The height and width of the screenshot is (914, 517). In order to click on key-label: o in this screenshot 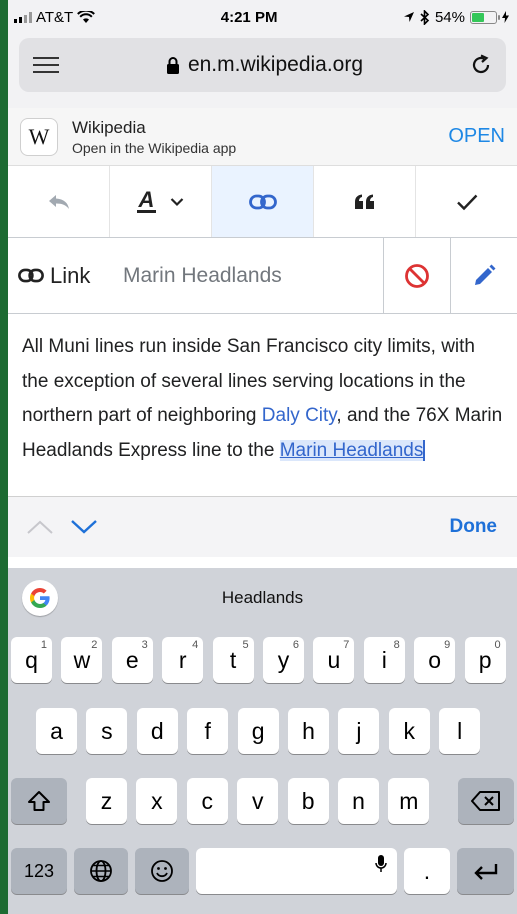, I will do `click(435, 659)`.